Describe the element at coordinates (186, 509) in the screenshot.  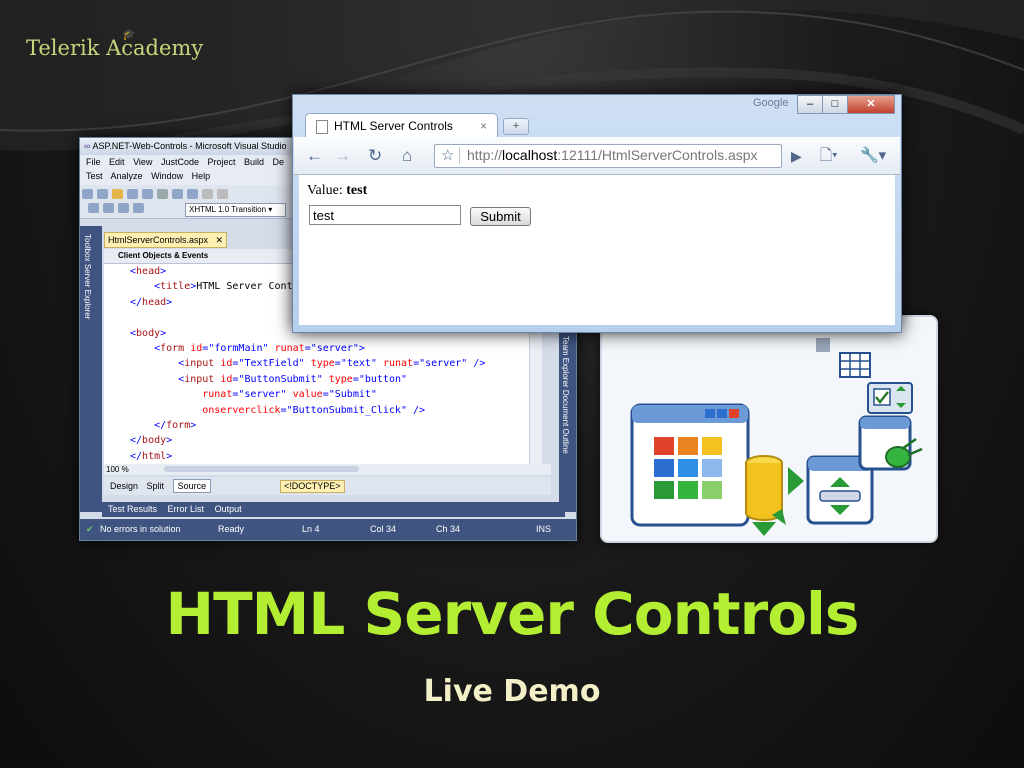
I see `tab-error-list: Error List` at that location.